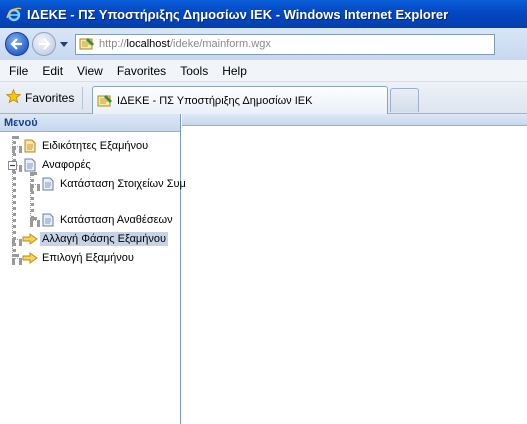 This screenshot has width=527, height=424. I want to click on tree-item-label: Ειδικότητες Εξαμήνου, so click(95, 146).